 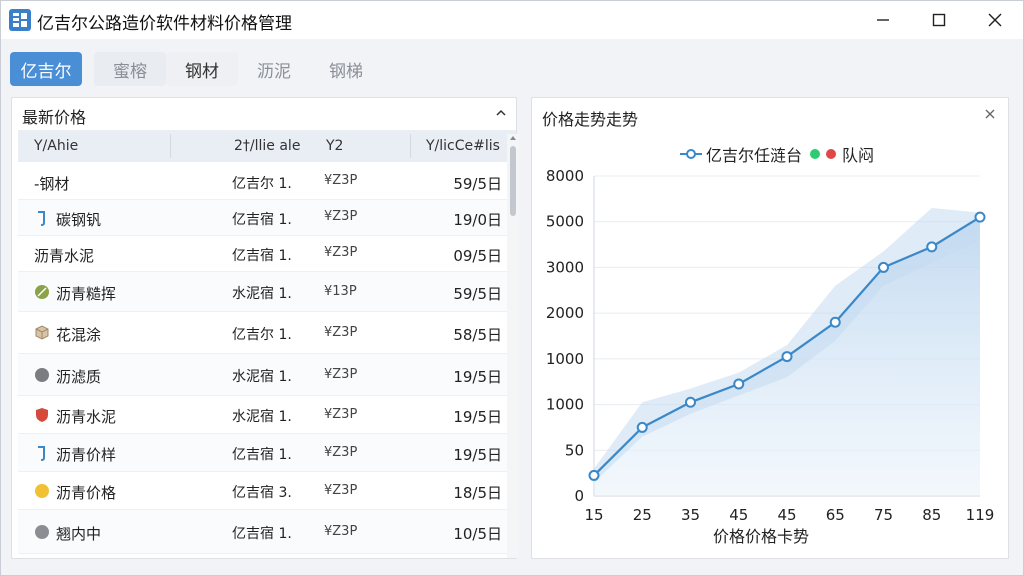 I want to click on x-tick-label: 15, so click(x=593, y=515).